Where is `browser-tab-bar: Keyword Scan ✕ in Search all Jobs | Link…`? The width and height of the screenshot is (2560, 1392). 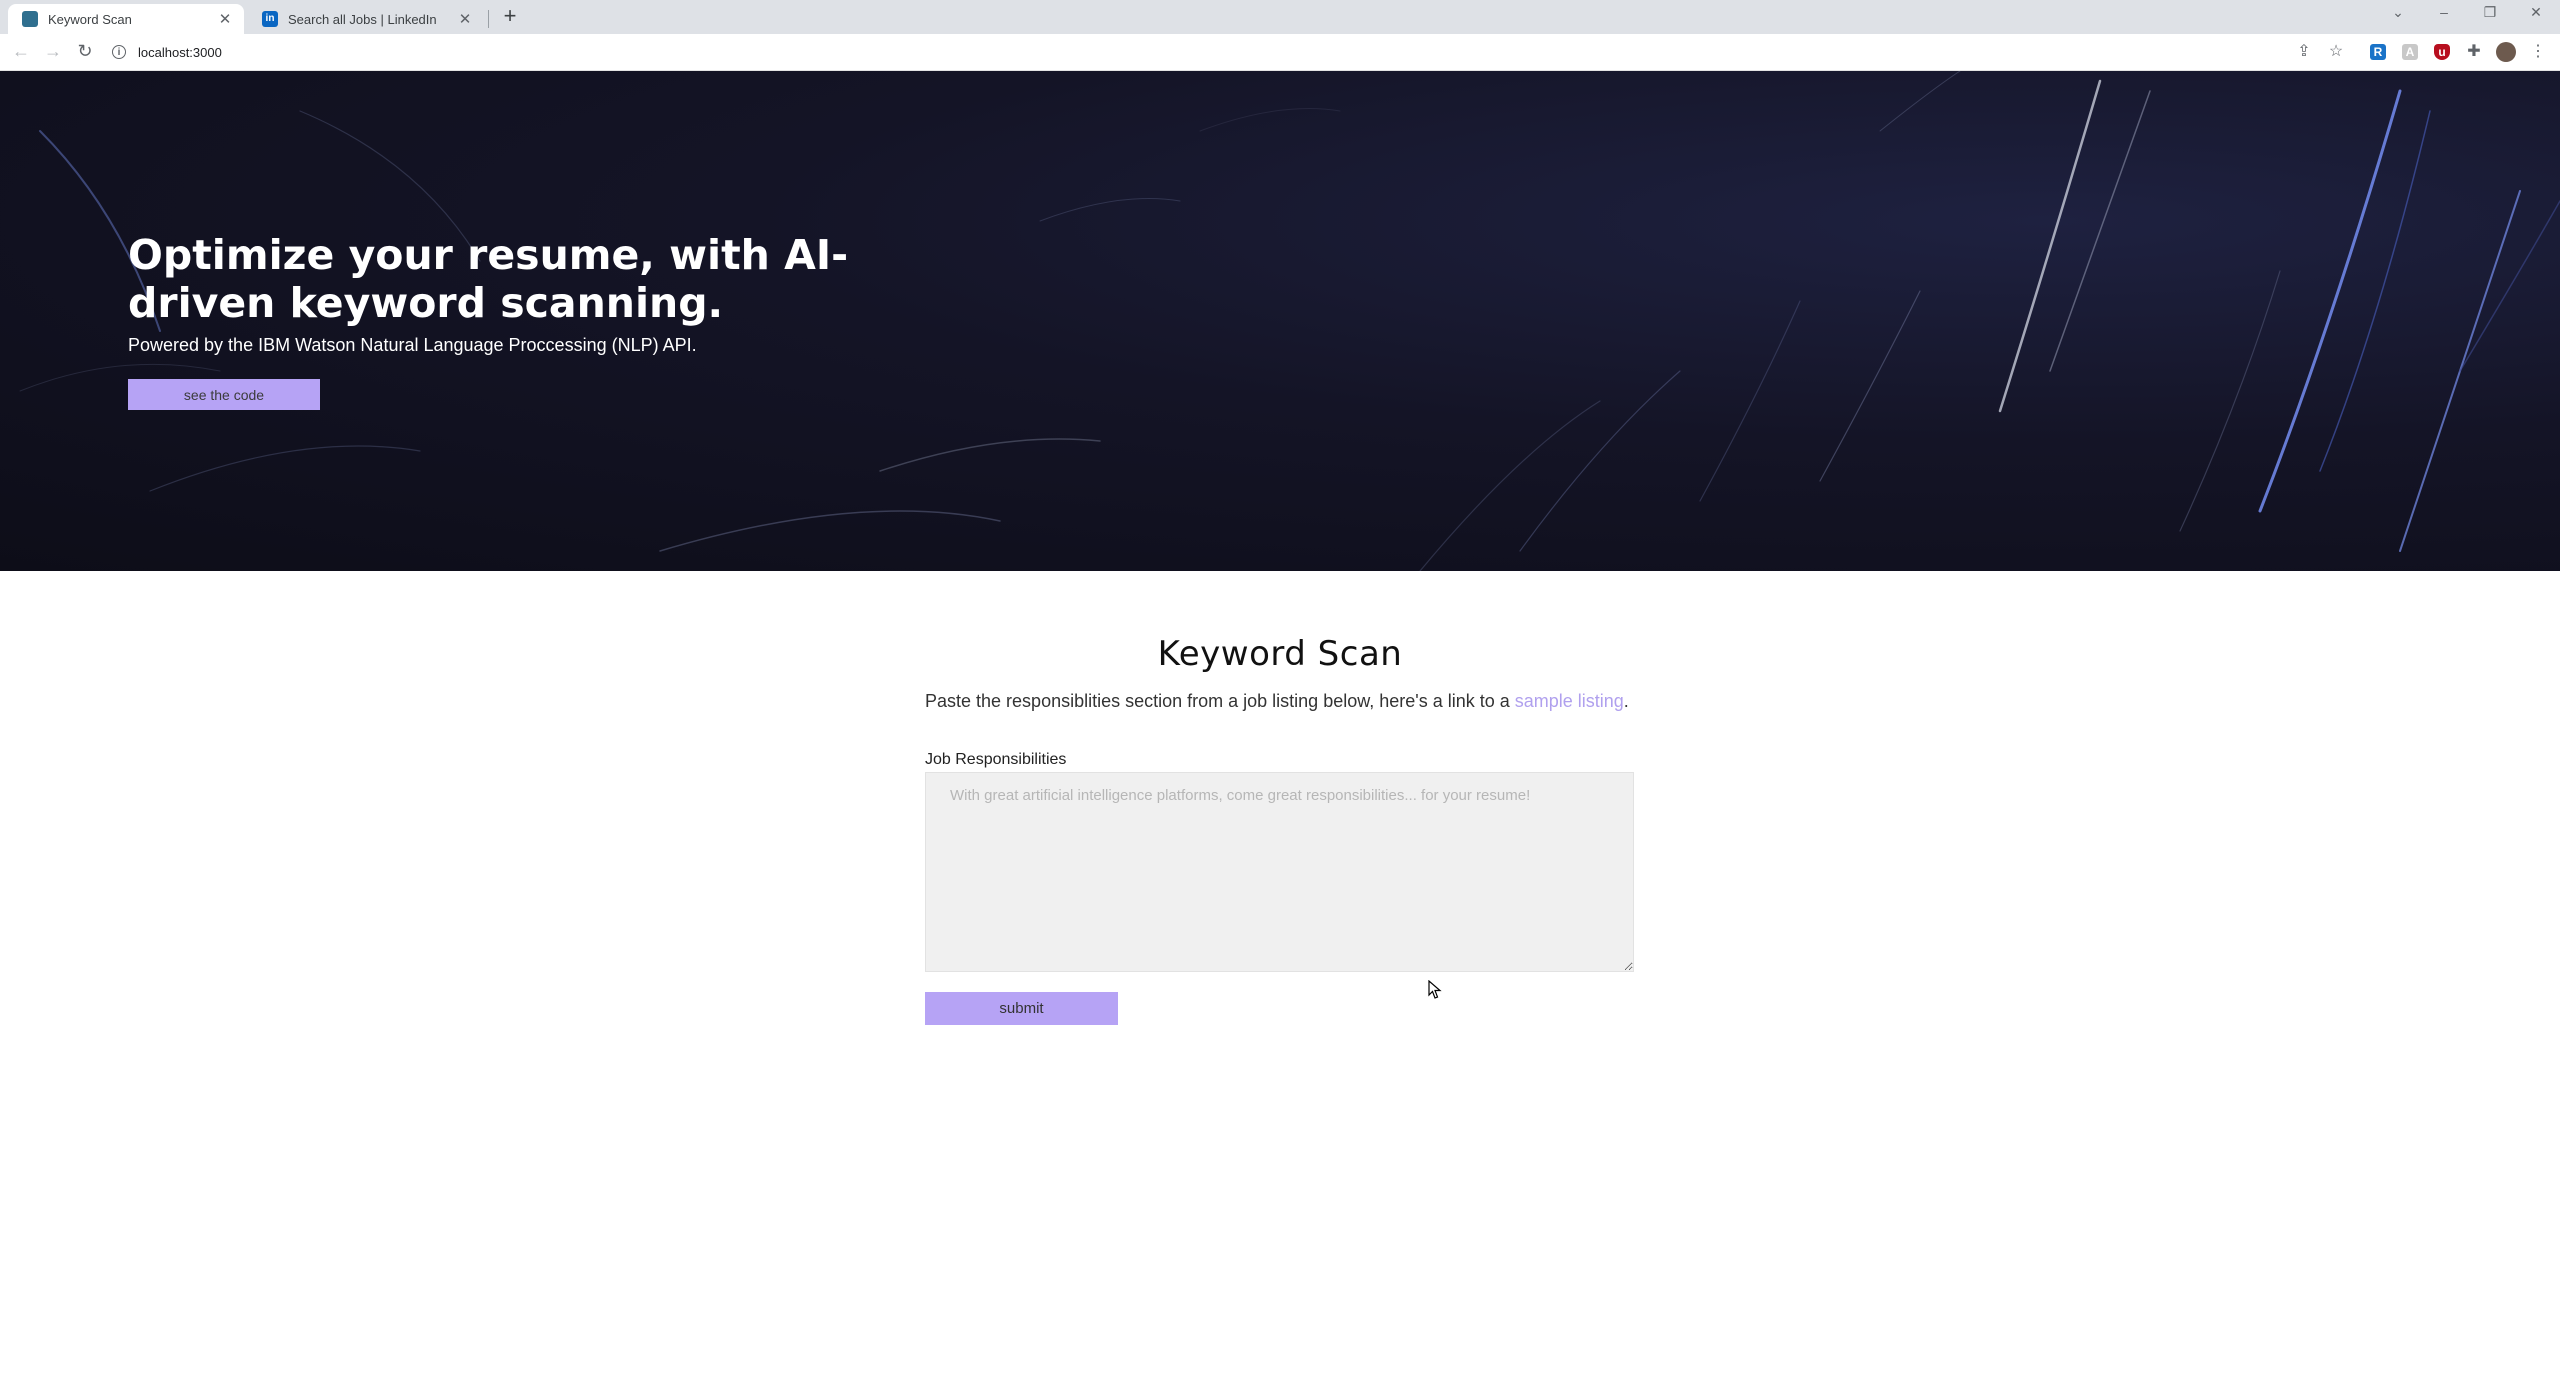
browser-tab-bar: Keyword Scan ✕ in Search all Jobs | Link… is located at coordinates (1280, 17).